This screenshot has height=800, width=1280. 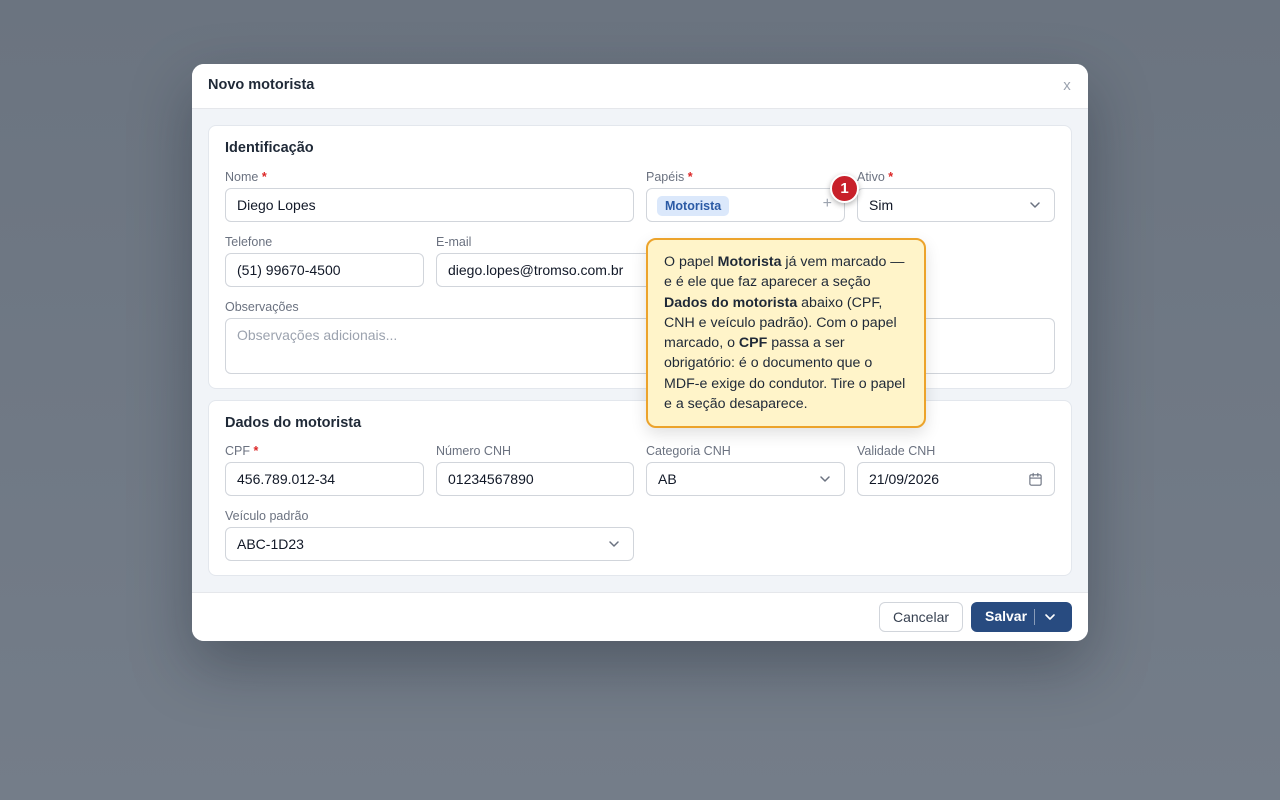 What do you see at coordinates (262, 307) in the screenshot?
I see `notes-label: Observações` at bounding box center [262, 307].